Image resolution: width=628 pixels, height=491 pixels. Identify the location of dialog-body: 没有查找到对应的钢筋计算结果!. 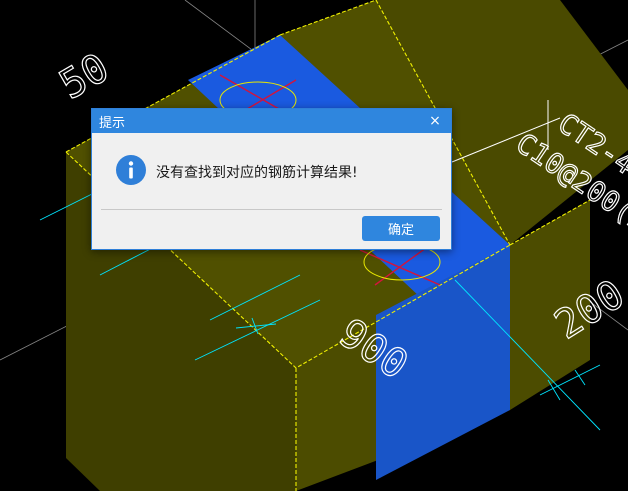
(271, 171).